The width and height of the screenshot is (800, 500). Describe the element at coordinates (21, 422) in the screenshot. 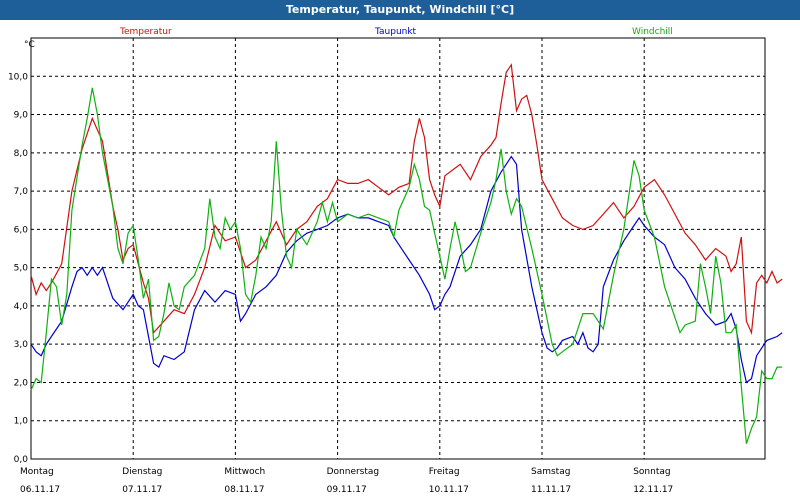

I see `y-tick-label: 1,0` at that location.